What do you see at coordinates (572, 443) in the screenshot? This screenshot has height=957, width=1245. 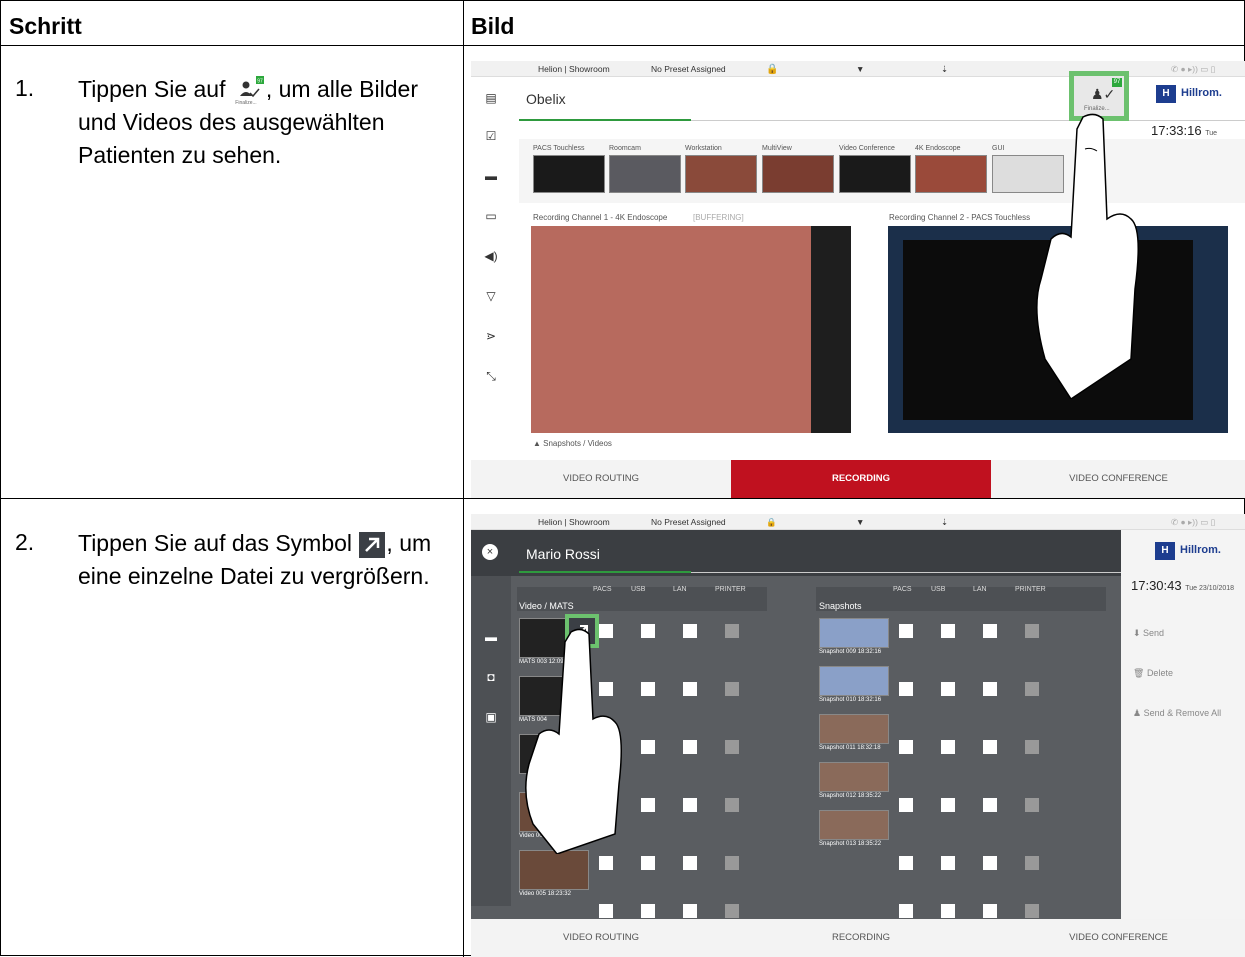 I see `snapshots-toggle: ▲ Snapshots / Videos` at bounding box center [572, 443].